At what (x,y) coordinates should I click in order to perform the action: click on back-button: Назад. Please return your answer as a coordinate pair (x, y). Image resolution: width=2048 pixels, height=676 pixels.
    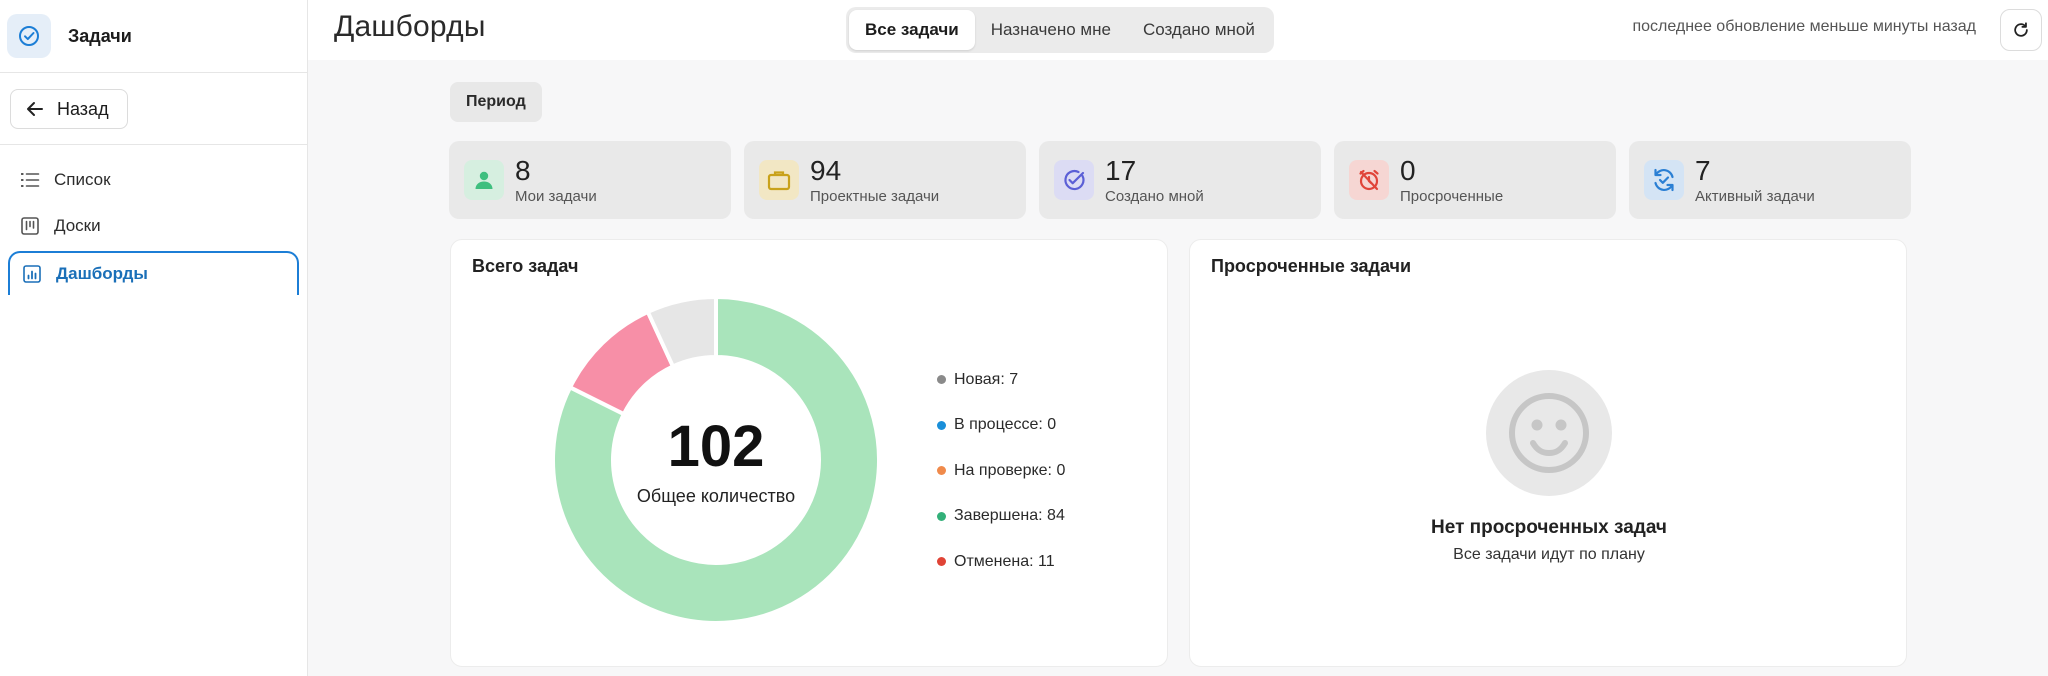
    Looking at the image, I should click on (69, 109).